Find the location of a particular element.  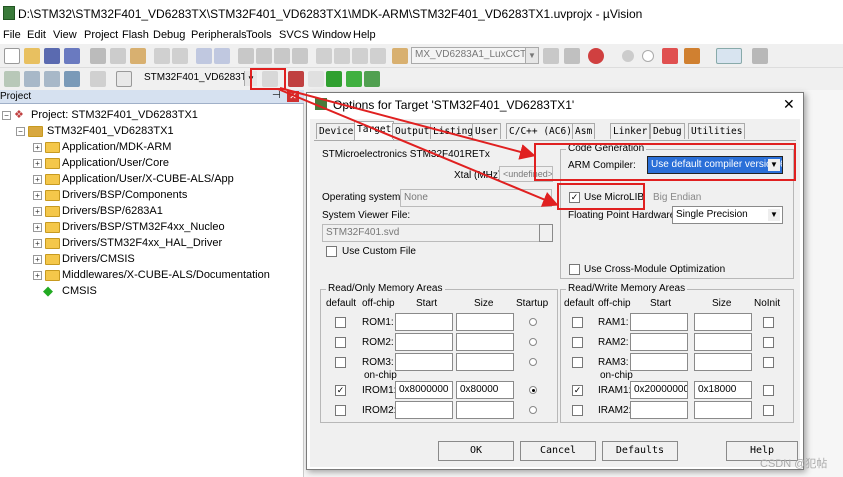

stop-build-icon is located at coordinates (98, 79).